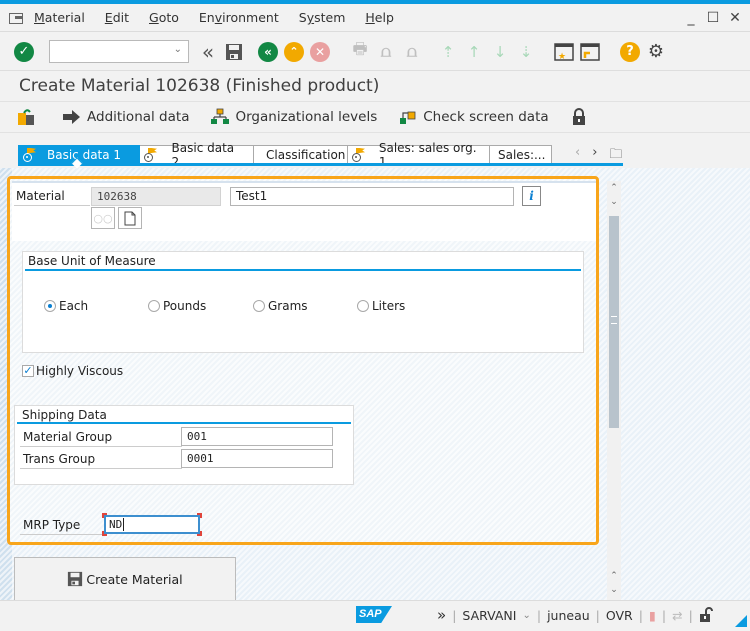 The height and width of the screenshot is (631, 750). I want to click on close-button: ✕, so click(735, 18).